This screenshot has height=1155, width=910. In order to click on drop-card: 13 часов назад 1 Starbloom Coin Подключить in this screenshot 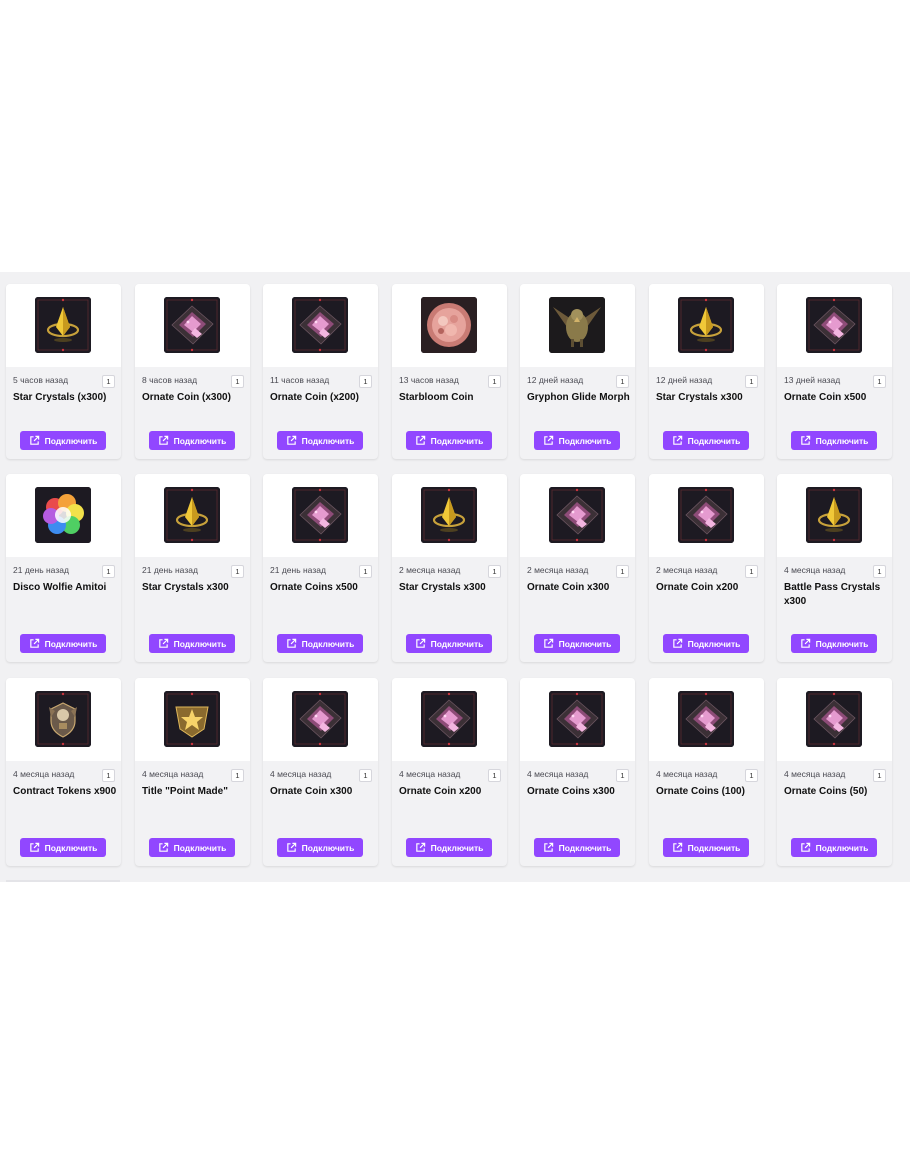, I will do `click(449, 371)`.